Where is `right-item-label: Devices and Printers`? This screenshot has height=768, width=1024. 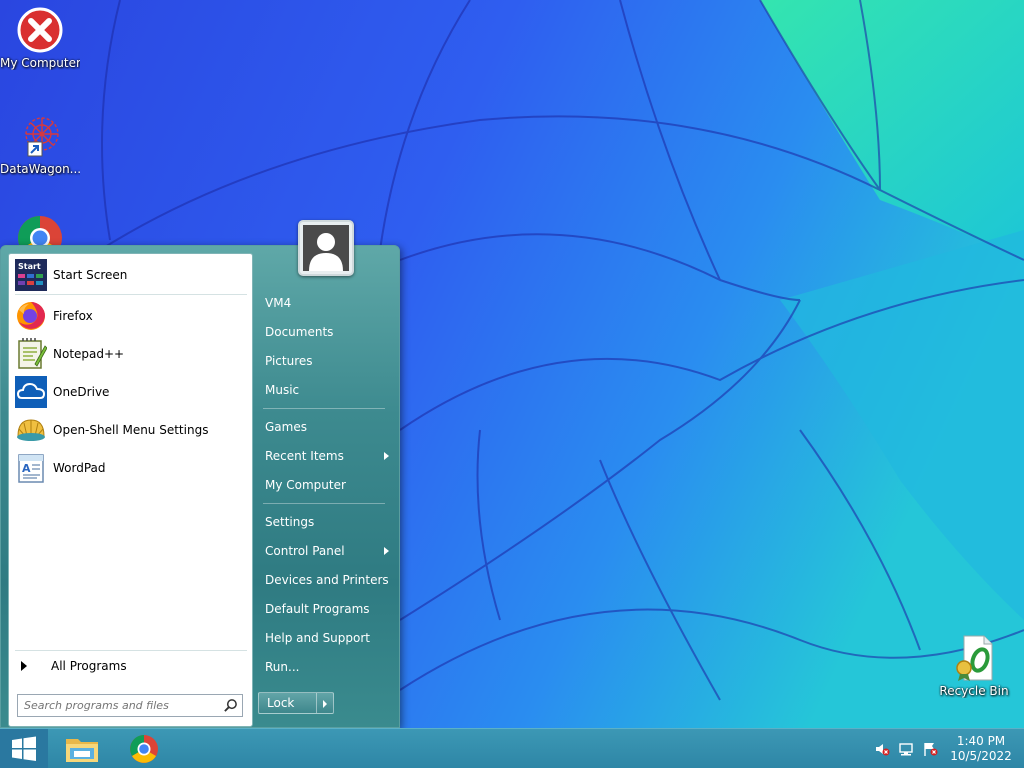 right-item-label: Devices and Printers is located at coordinates (327, 580).